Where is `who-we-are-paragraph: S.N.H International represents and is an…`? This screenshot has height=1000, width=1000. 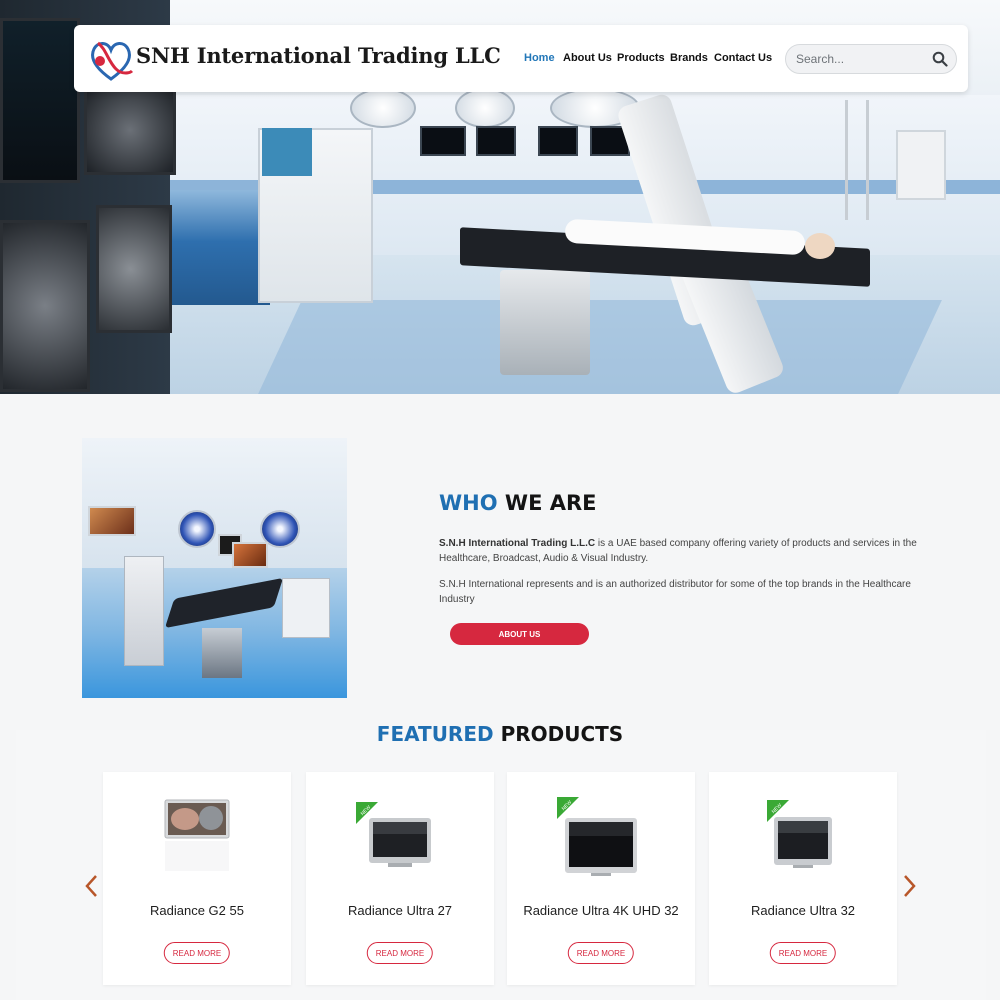 who-we-are-paragraph: S.N.H International represents and is an… is located at coordinates (675, 592).